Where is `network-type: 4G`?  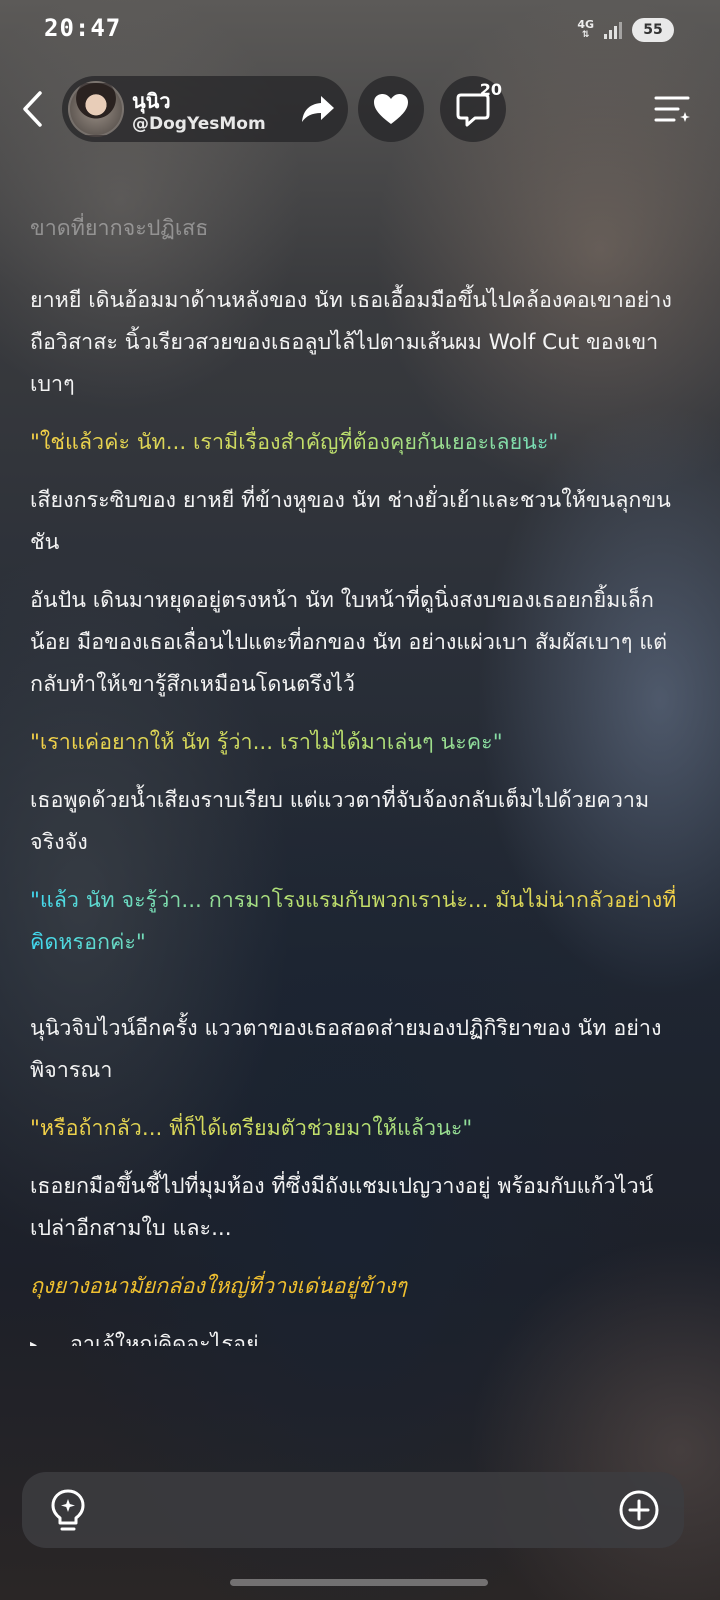
network-type: 4G is located at coordinates (585, 24).